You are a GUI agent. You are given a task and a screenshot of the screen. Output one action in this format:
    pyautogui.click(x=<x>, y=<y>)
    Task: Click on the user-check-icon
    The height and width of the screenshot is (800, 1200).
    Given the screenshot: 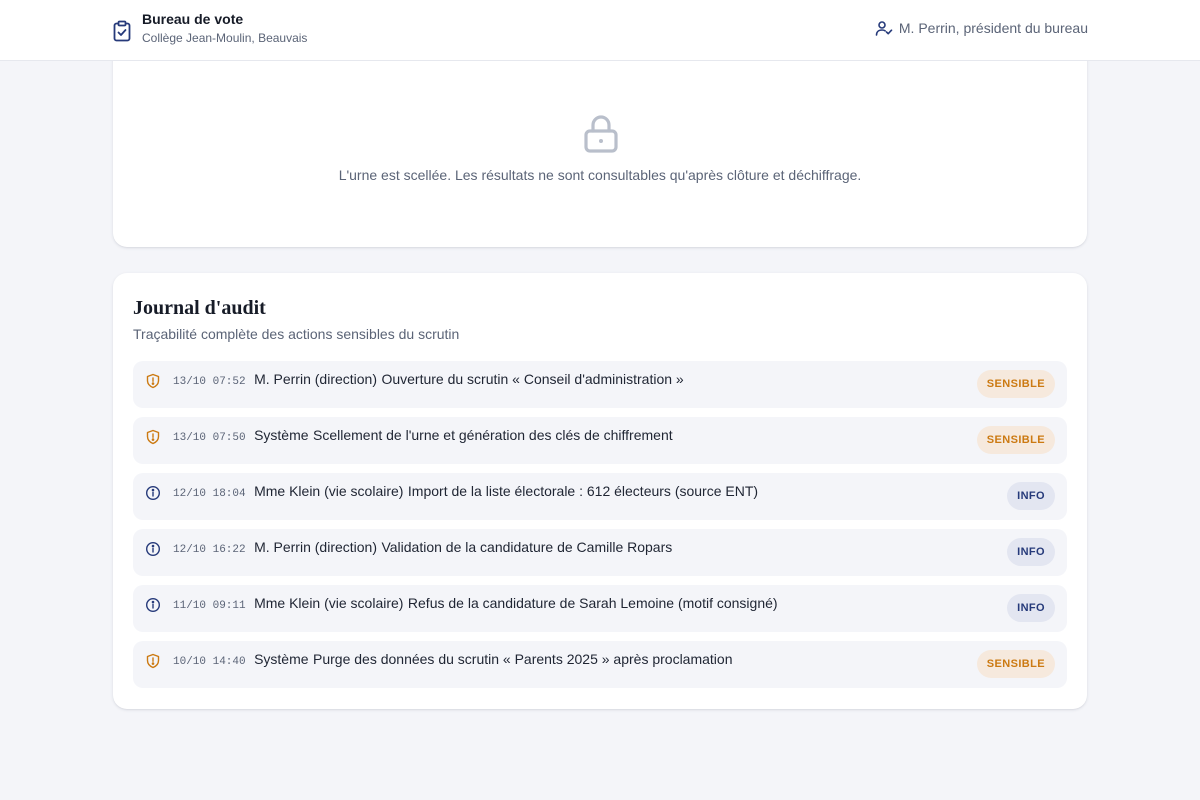 What is the action you would take?
    pyautogui.click(x=884, y=28)
    